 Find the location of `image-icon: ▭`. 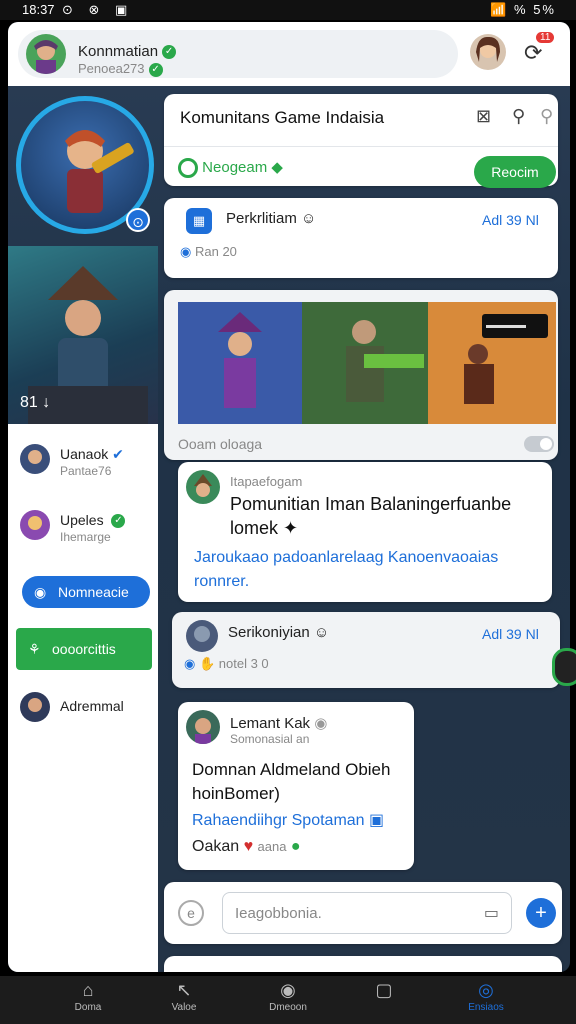

image-icon: ▭ is located at coordinates (491, 913).